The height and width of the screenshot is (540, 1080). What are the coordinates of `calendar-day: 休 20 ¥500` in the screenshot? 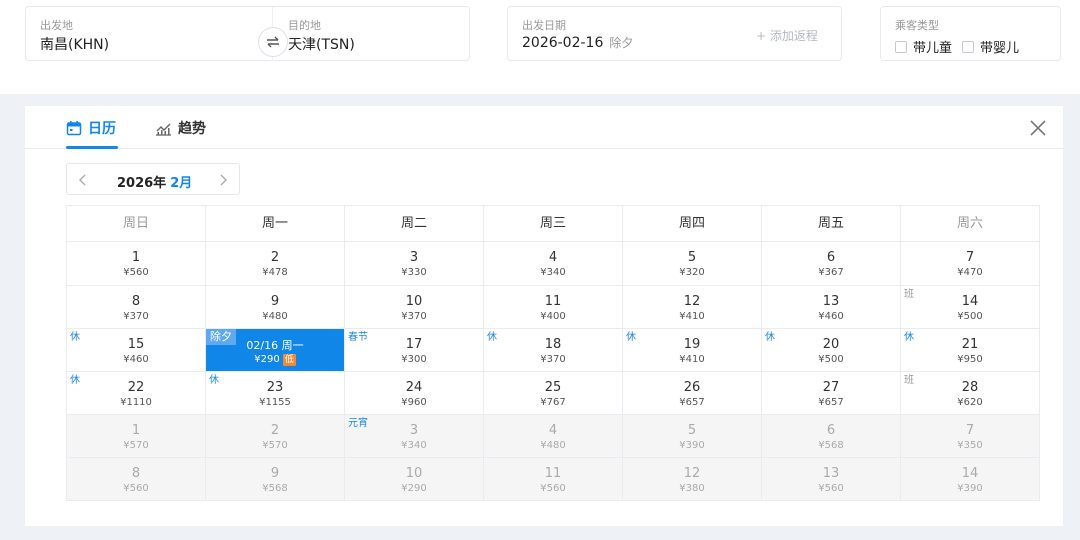 It's located at (830, 350).